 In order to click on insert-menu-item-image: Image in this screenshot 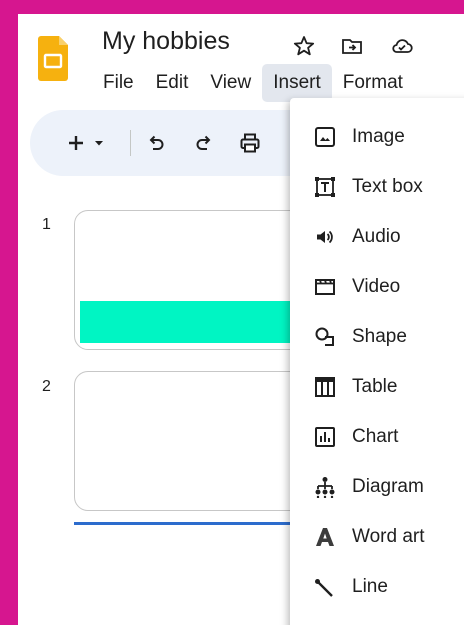, I will do `click(377, 137)`.